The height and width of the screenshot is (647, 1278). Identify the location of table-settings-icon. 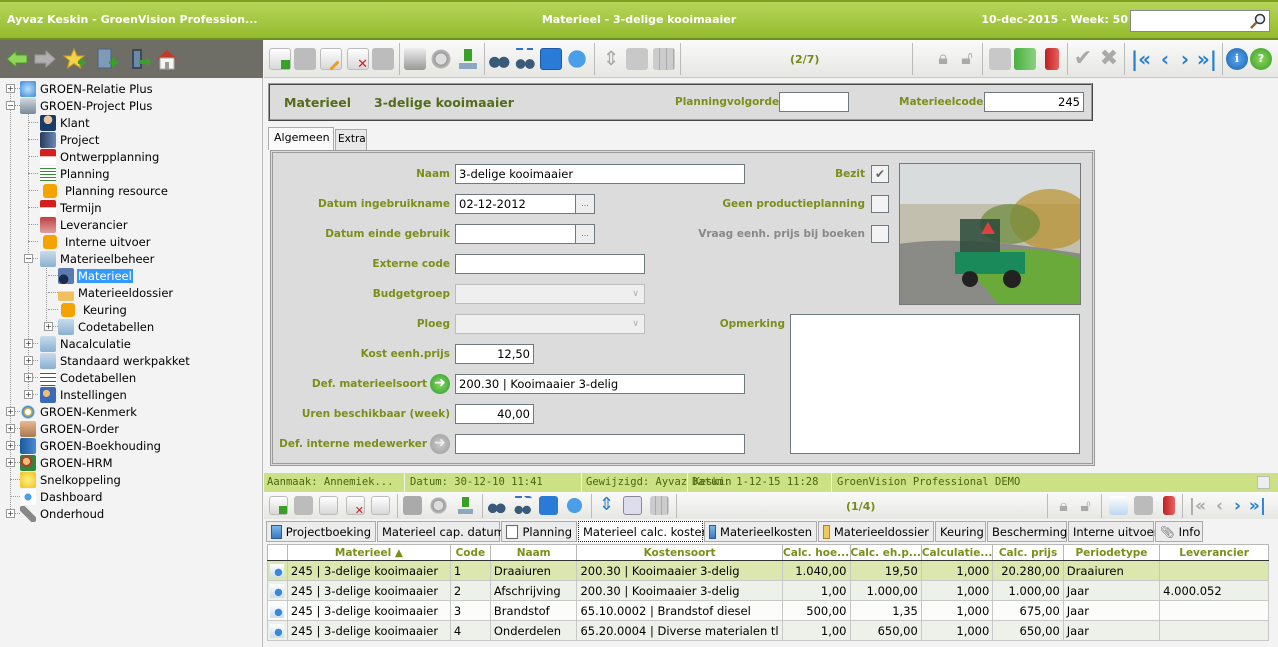
(664, 59).